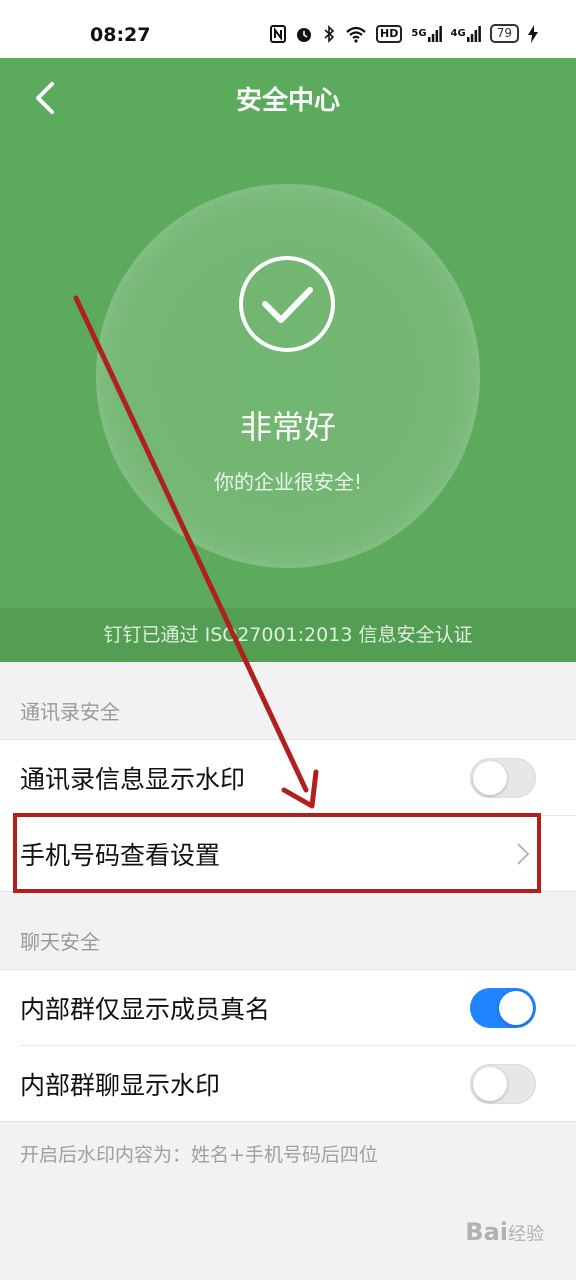 This screenshot has width=576, height=1280. Describe the element at coordinates (288, 777) in the screenshot. I see `setting-row-contacts-watermark: 通讯录信息显示水印` at that location.